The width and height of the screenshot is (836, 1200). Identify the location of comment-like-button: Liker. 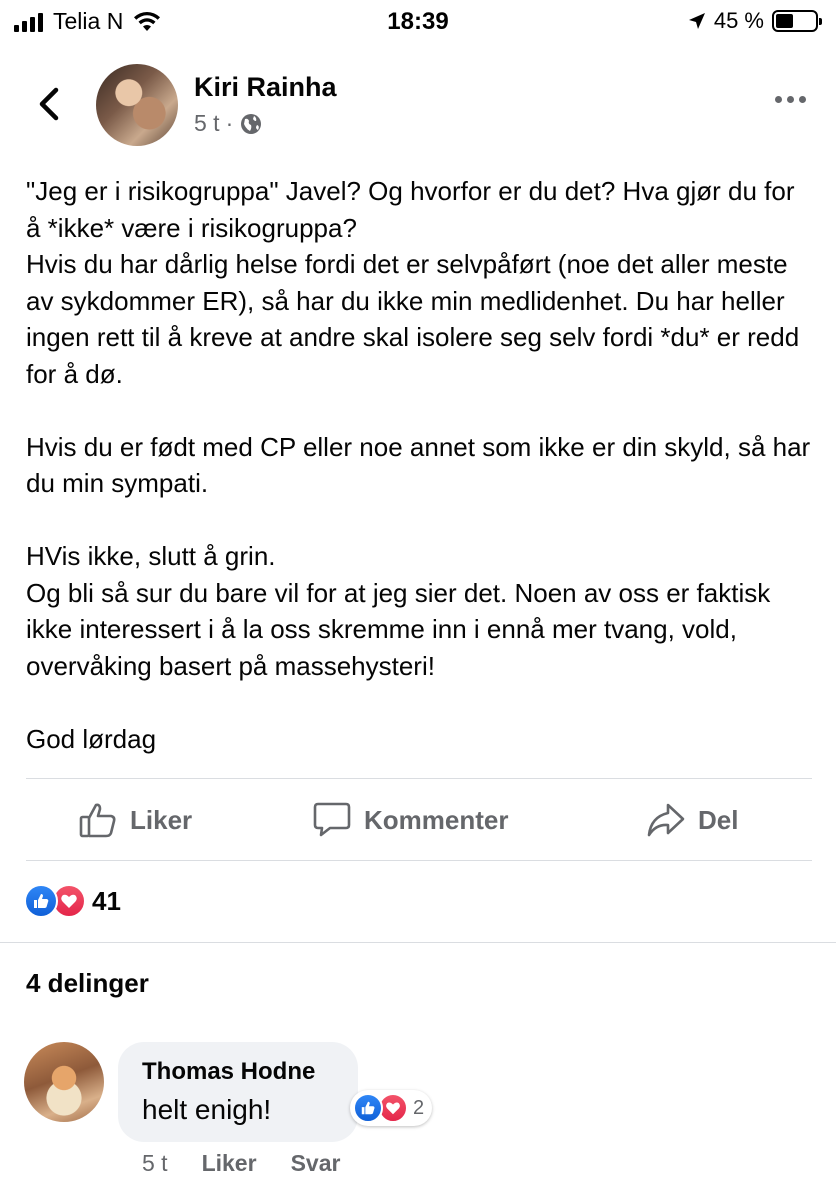
(229, 1163).